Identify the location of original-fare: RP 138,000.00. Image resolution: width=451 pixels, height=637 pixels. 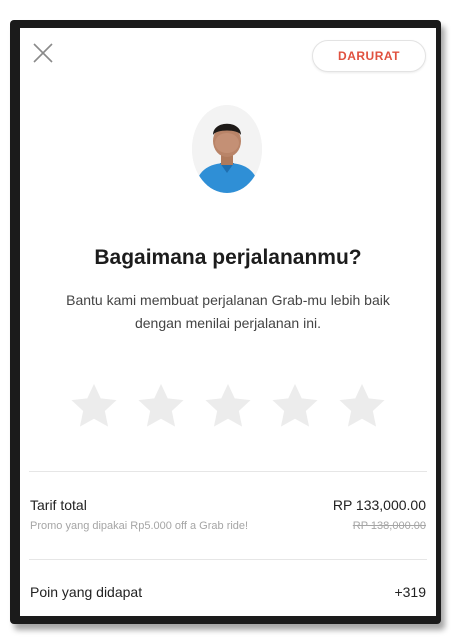
(389, 526).